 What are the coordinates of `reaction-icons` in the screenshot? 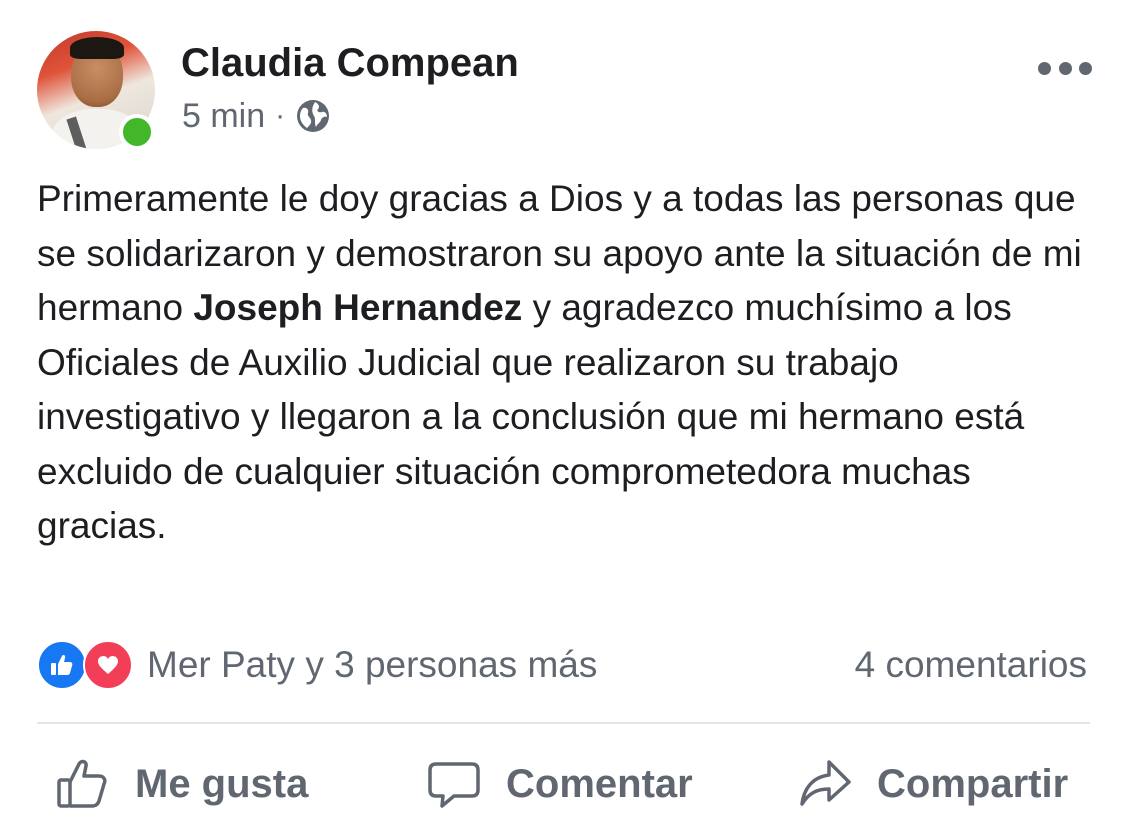 It's located at (85, 665).